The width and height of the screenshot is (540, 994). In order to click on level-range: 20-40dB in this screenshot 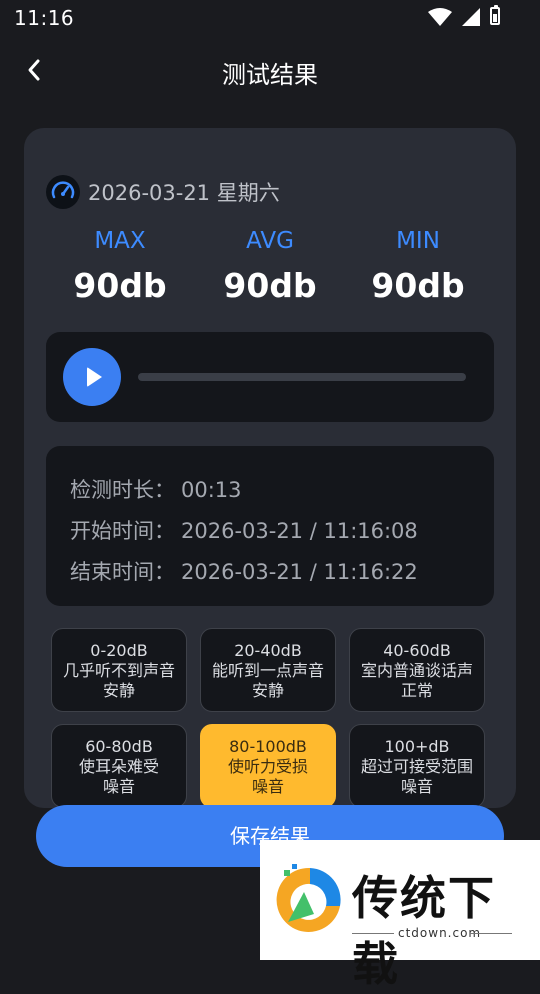, I will do `click(268, 650)`.